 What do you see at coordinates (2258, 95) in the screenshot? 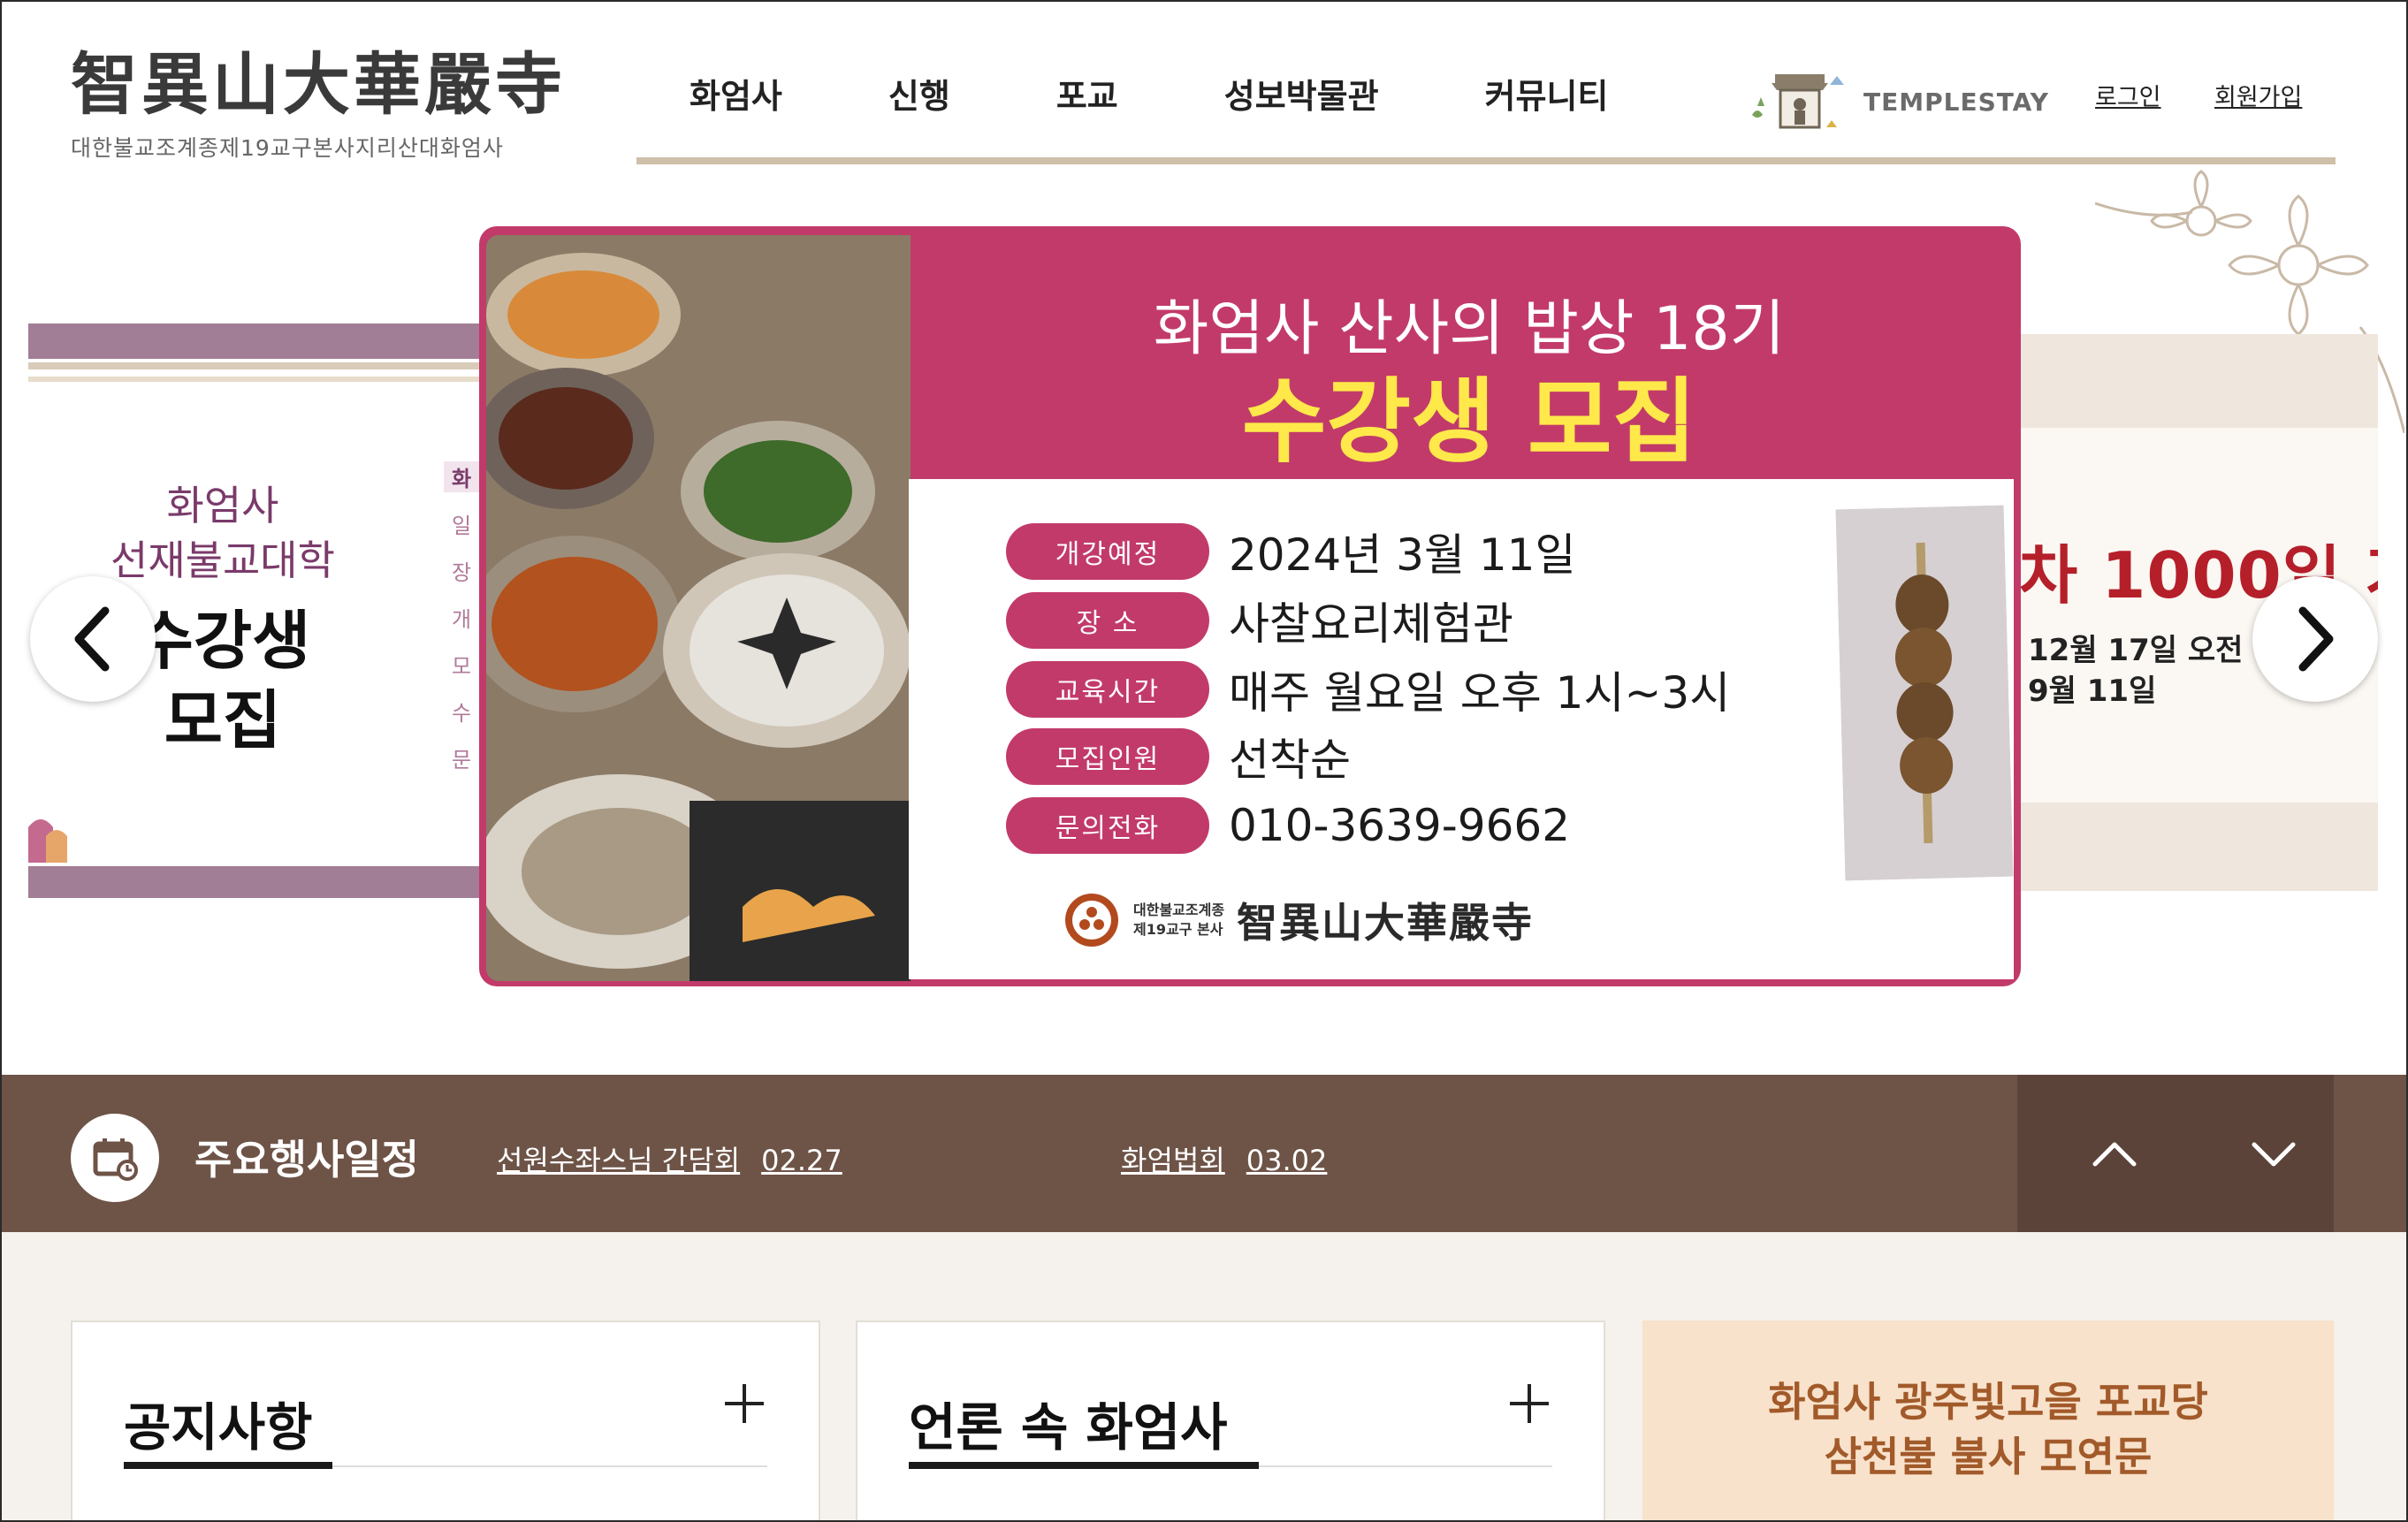
I see `join-link: 회원가입` at bounding box center [2258, 95].